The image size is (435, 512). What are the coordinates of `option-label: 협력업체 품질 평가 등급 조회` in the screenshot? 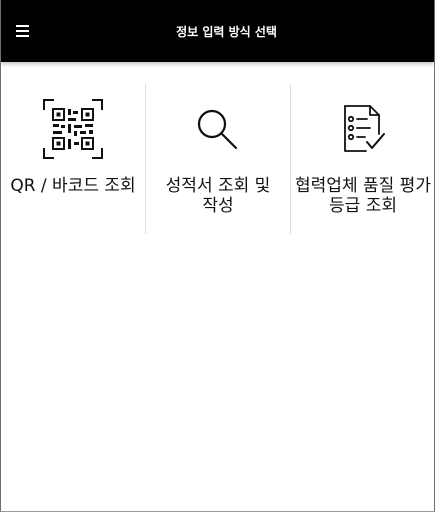 It's located at (363, 196).